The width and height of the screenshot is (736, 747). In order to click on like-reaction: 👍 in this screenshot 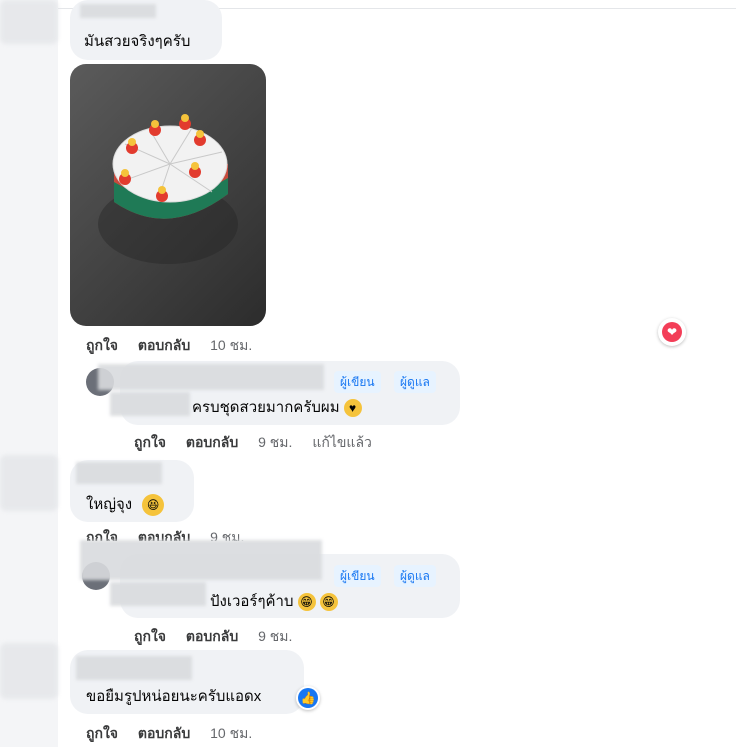, I will do `click(308, 698)`.